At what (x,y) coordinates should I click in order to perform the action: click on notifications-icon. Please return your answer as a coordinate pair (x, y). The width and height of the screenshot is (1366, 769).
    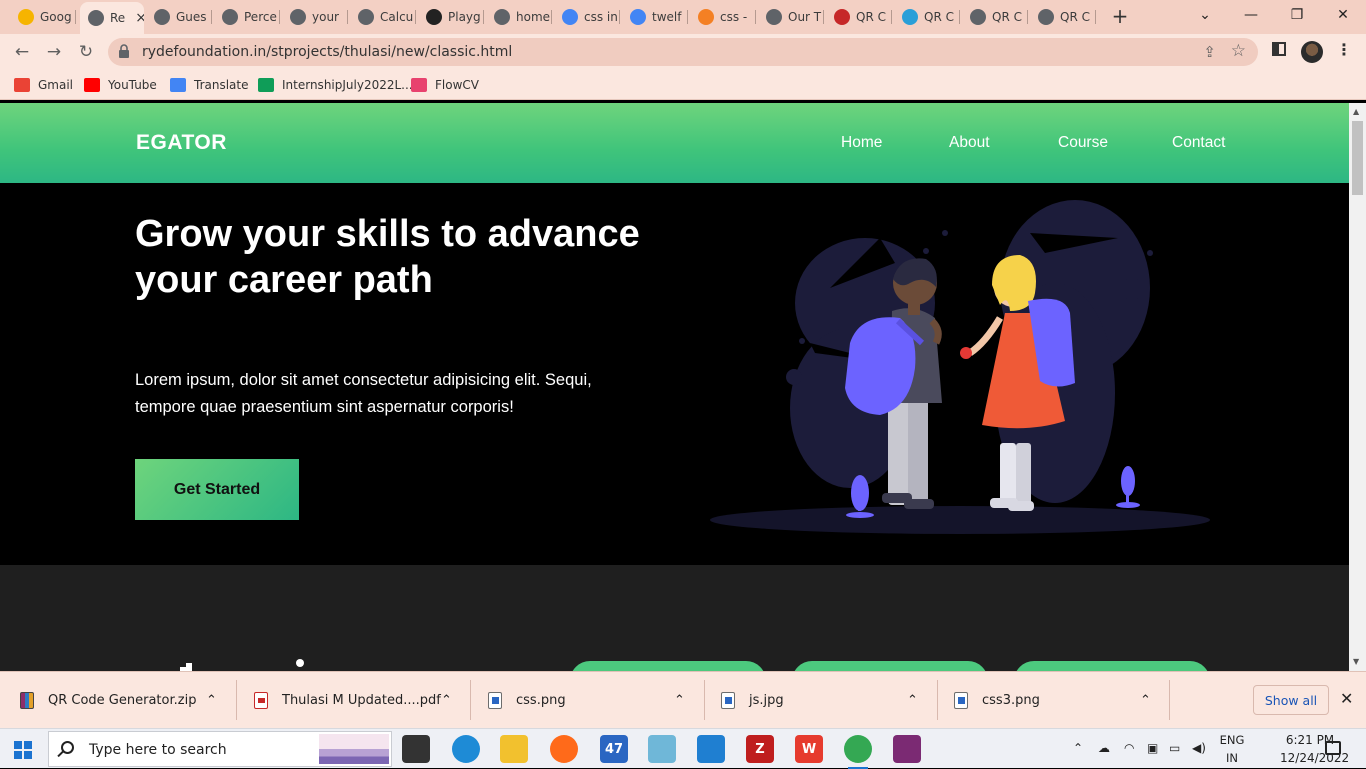
    Looking at the image, I should click on (1333, 748).